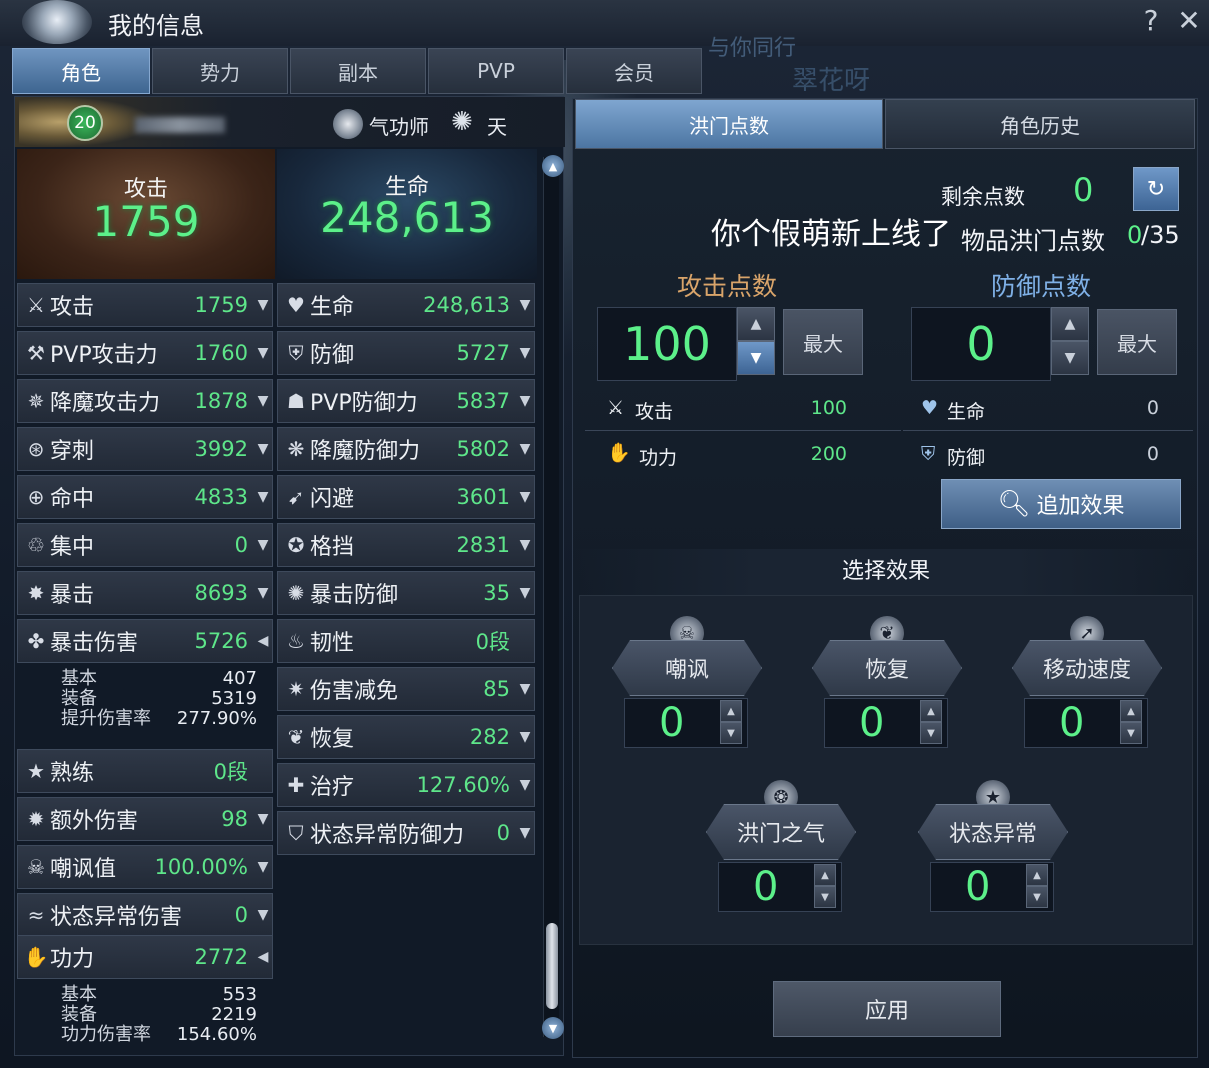 The width and height of the screenshot is (1209, 1068). Describe the element at coordinates (145, 771) in the screenshot. I see `stat-row-mastery: ★ 熟练 0段` at that location.